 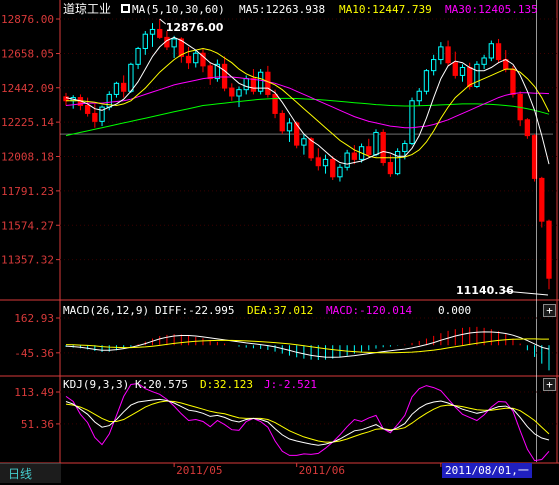 What do you see at coordinates (34, 353) in the screenshot?
I see `macd-y-tick-label: -45.36` at bounding box center [34, 353].